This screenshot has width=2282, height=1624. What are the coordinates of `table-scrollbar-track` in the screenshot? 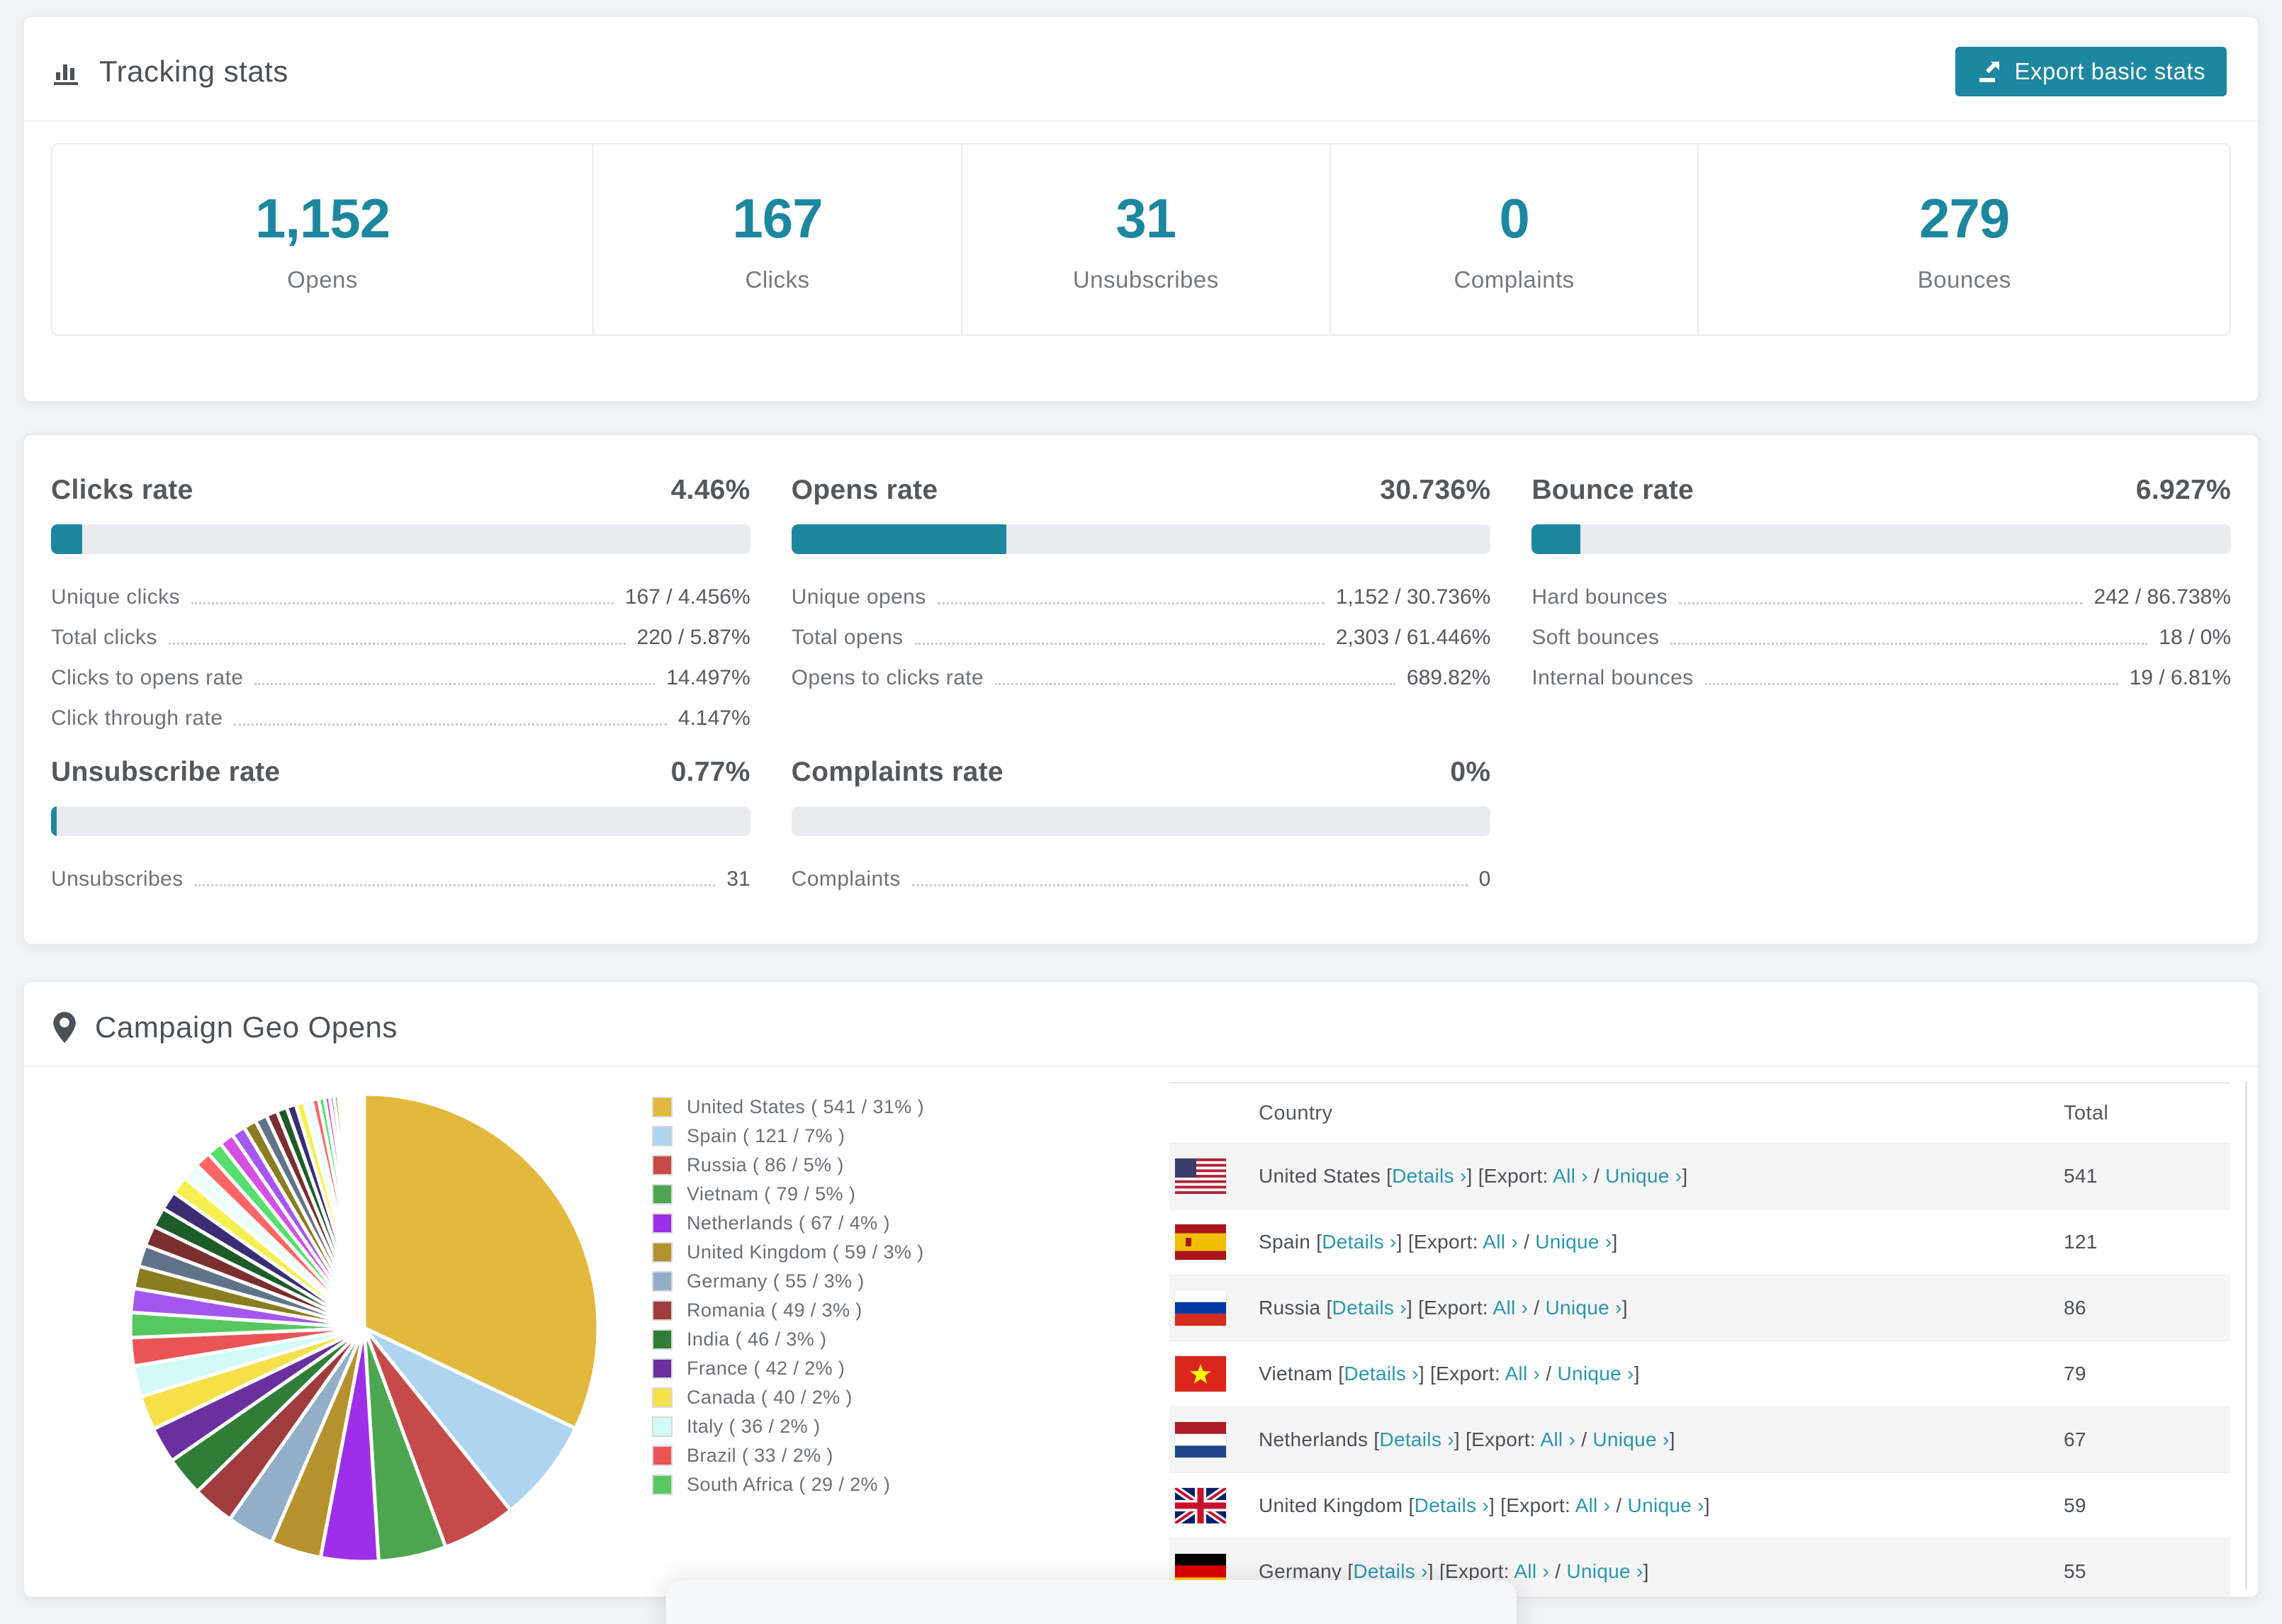 It's located at (2246, 1336).